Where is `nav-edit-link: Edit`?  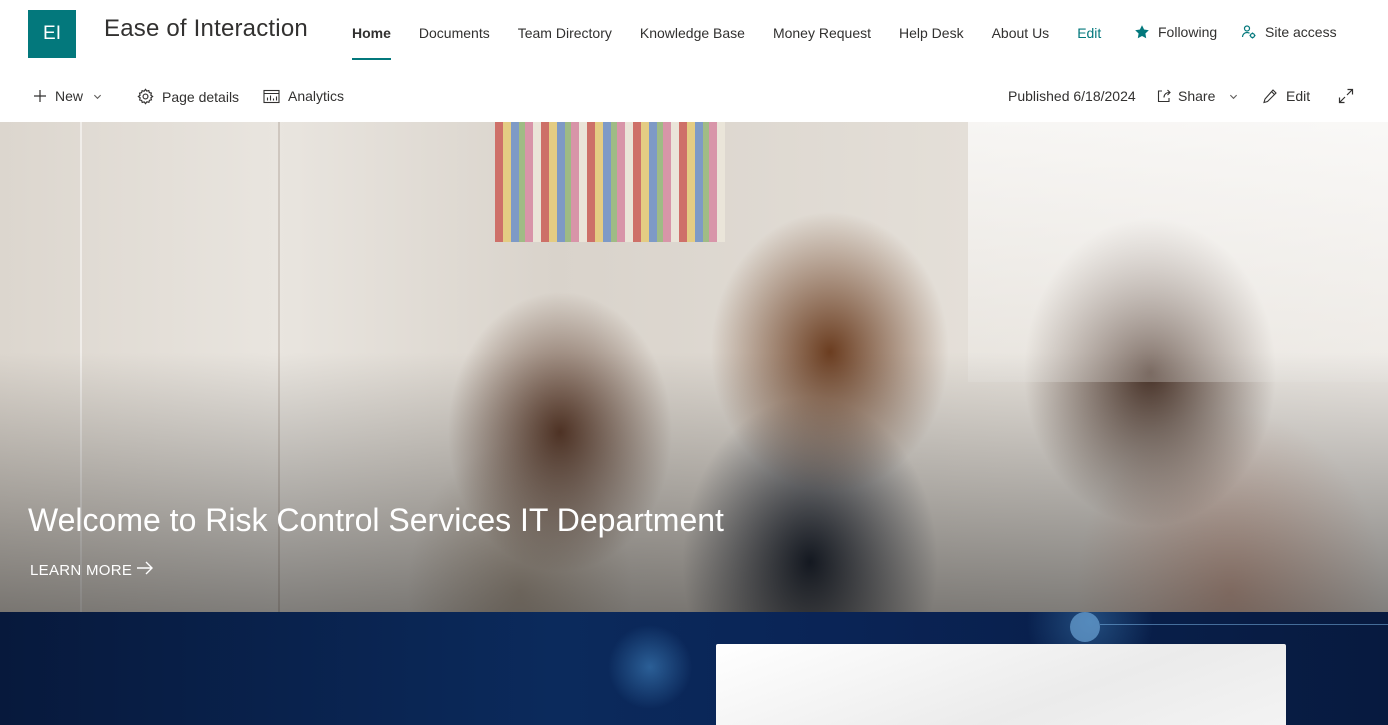
nav-edit-link: Edit is located at coordinates (1089, 38).